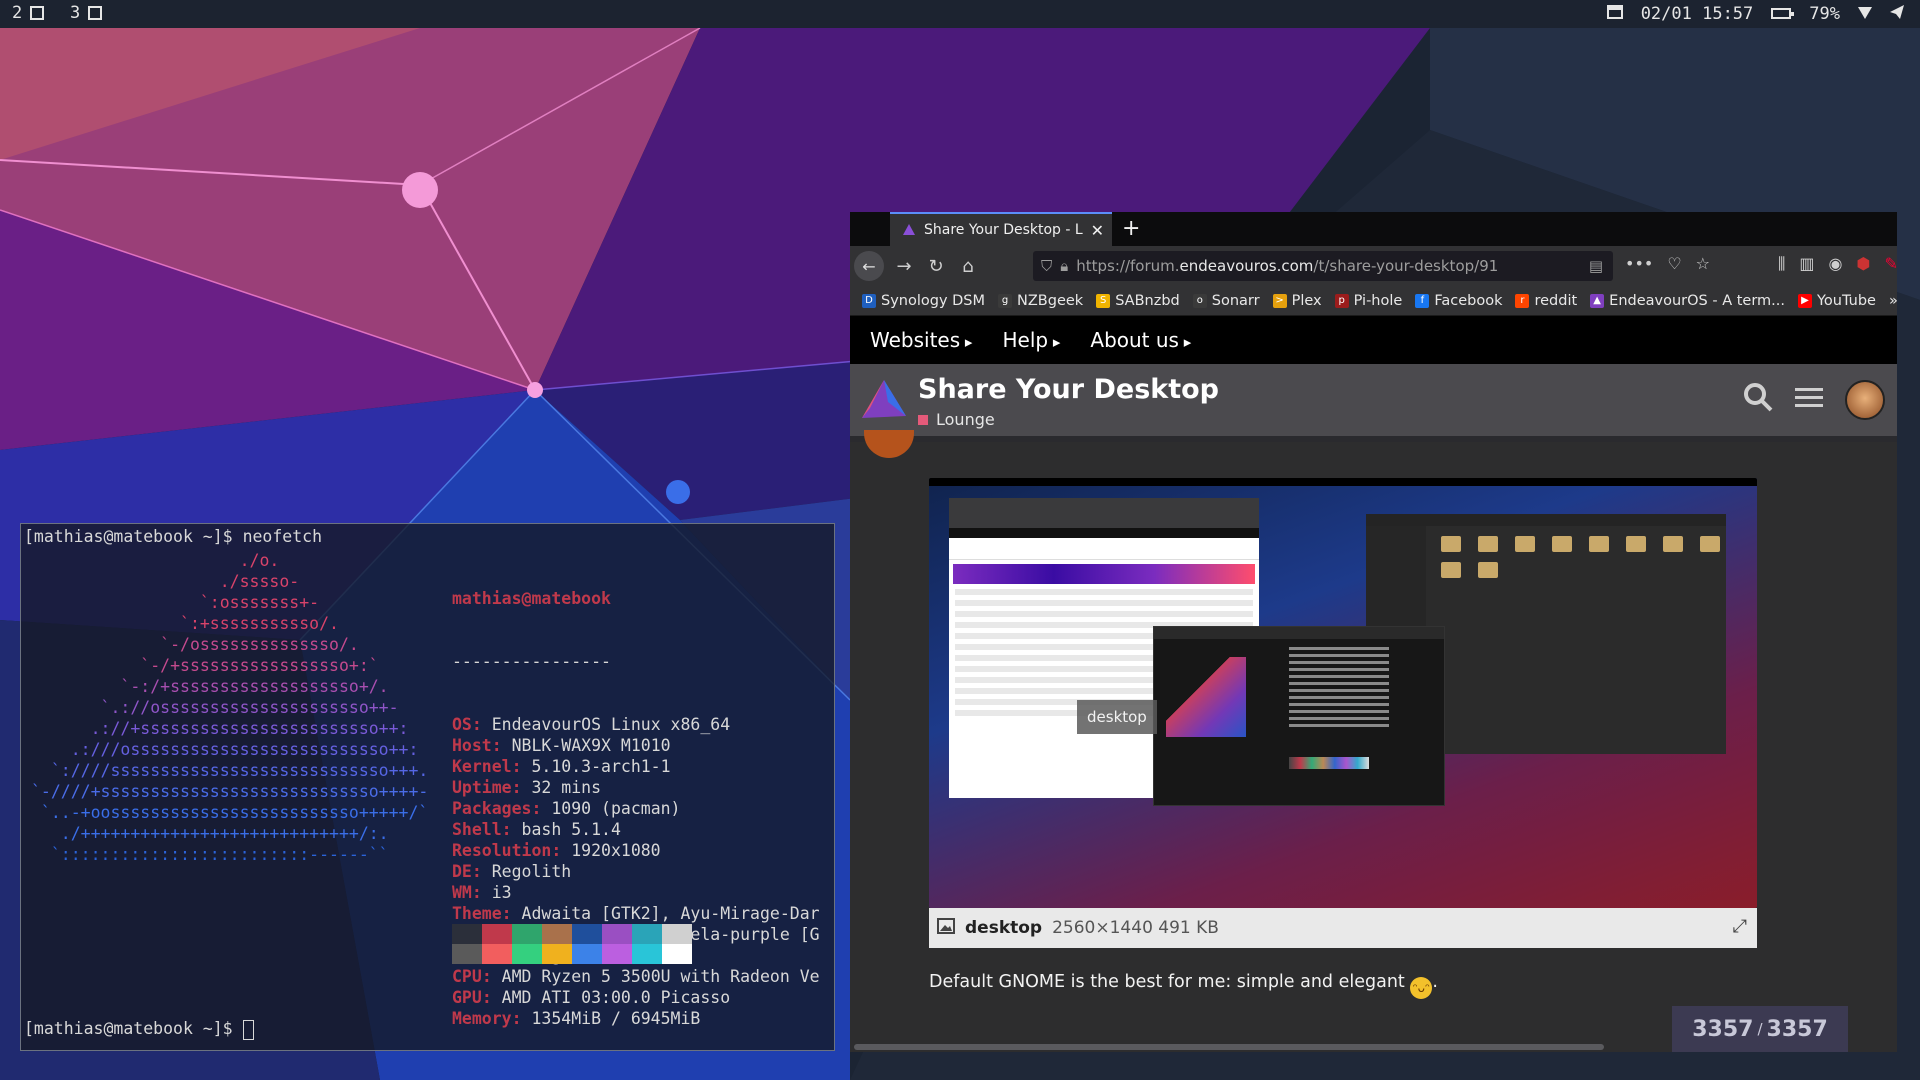 The width and height of the screenshot is (1920, 1080). I want to click on poster-avatar, so click(889, 444).